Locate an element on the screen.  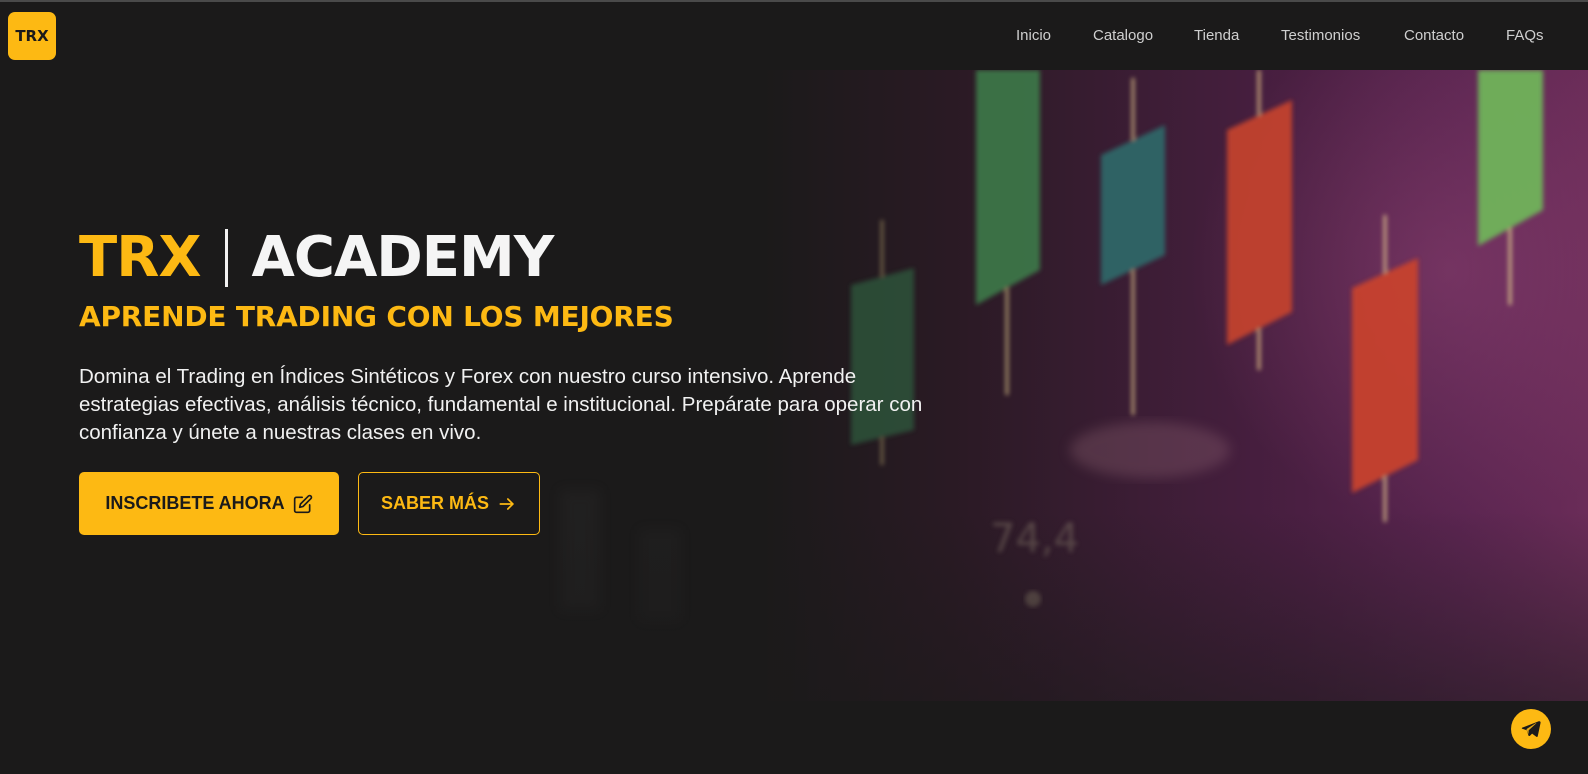
hero-title-brand: TRX is located at coordinates (140, 257).